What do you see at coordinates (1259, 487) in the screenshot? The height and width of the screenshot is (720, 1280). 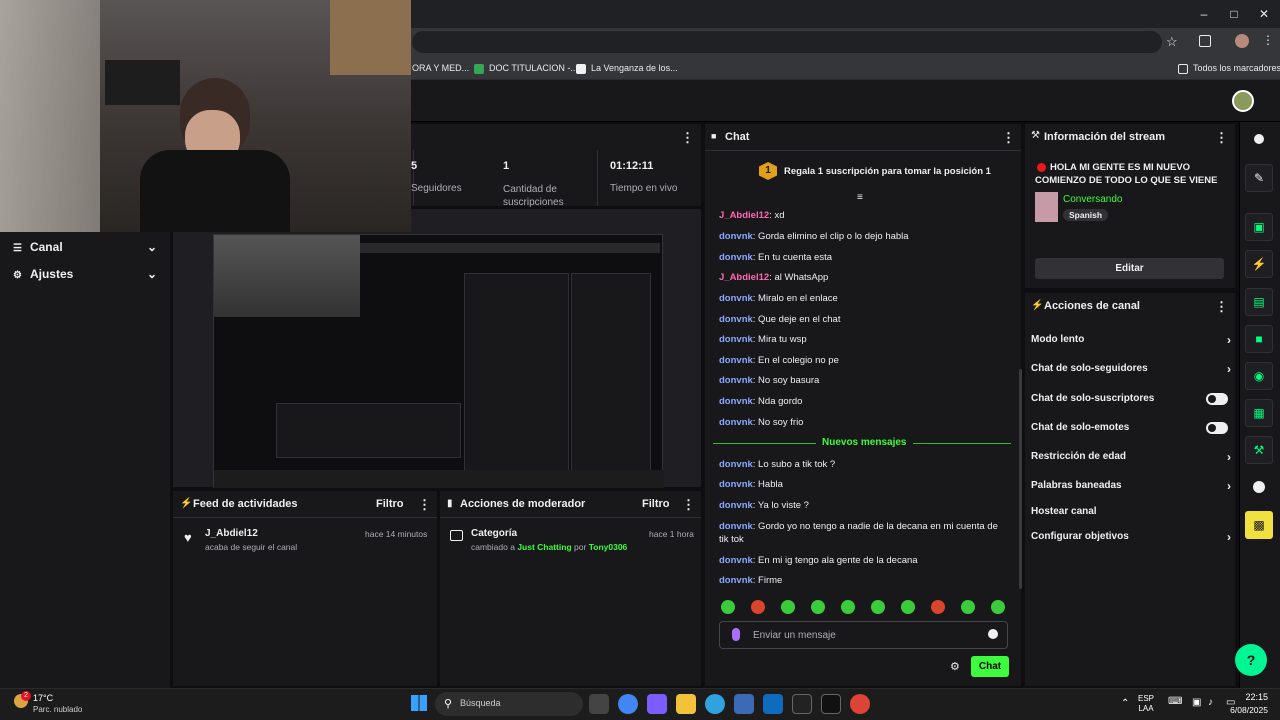 I see `add-icon` at bounding box center [1259, 487].